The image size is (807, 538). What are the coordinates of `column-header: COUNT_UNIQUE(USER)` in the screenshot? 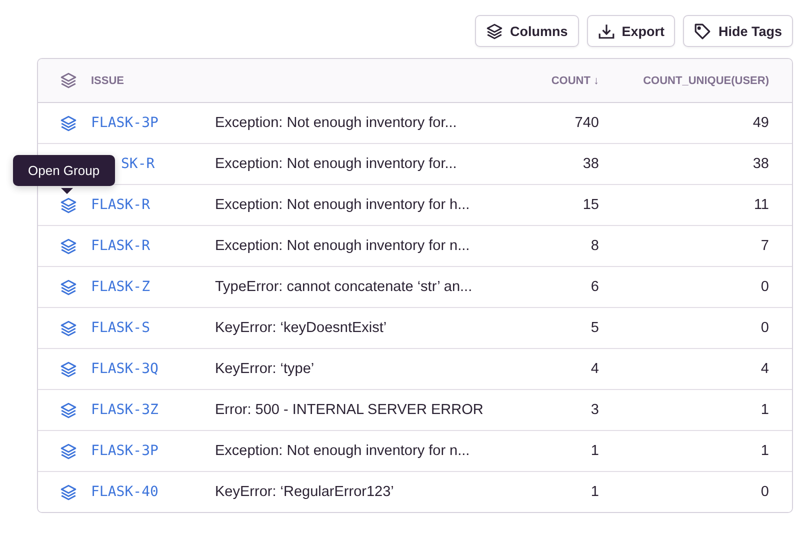 It's located at (706, 80).